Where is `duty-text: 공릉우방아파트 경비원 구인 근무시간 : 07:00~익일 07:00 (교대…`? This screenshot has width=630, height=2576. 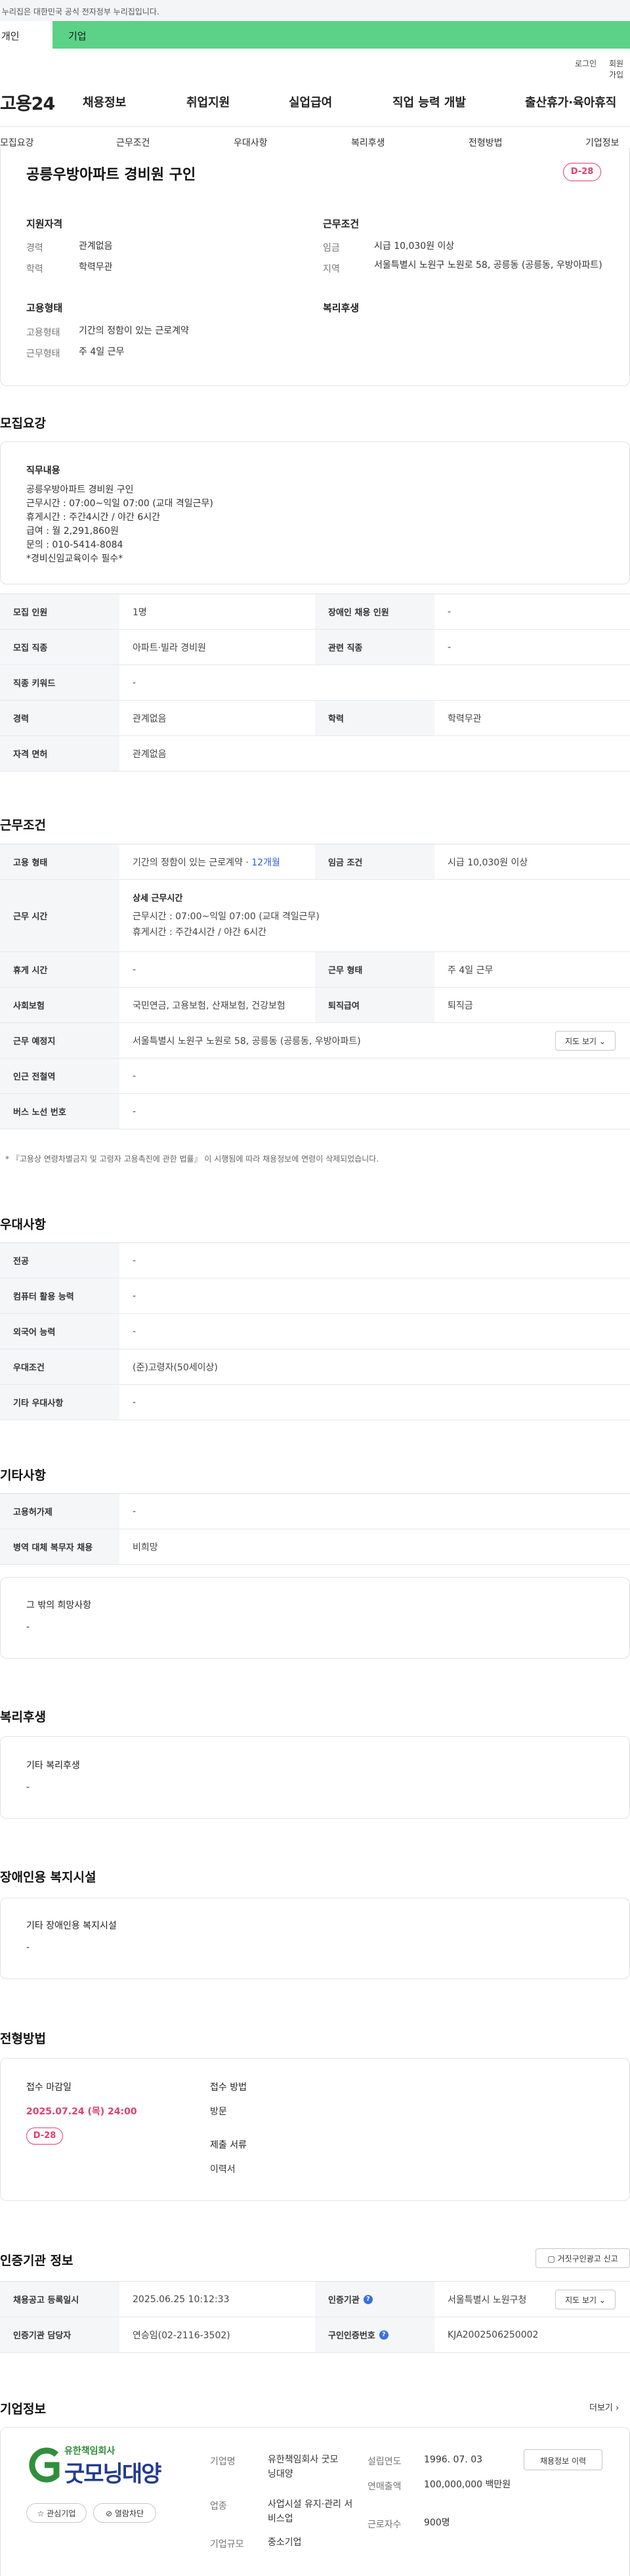 duty-text: 공릉우방아파트 경비원 구인 근무시간 : 07:00~익일 07:00 (교대… is located at coordinates (119, 524).